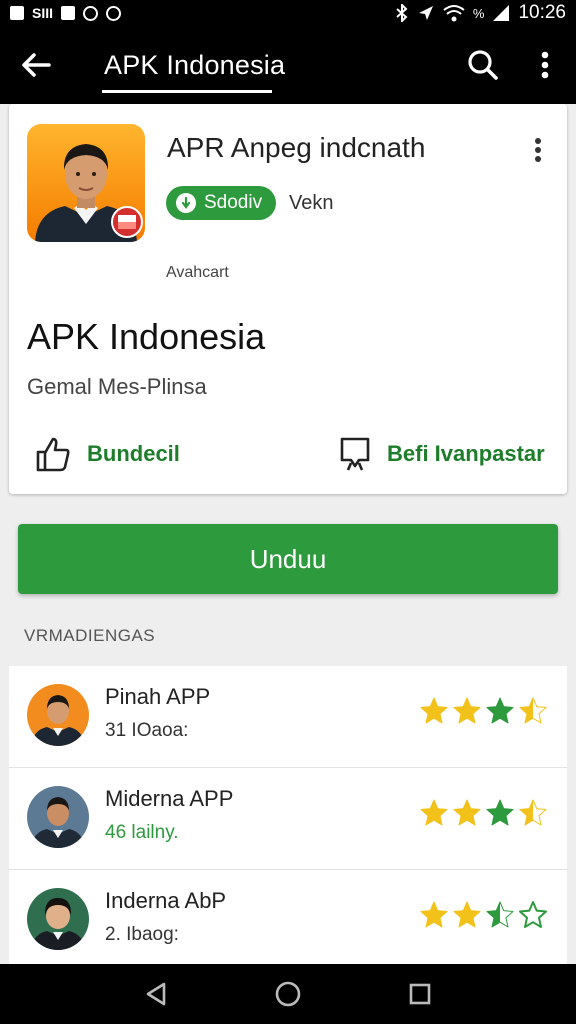 Image resolution: width=576 pixels, height=1024 pixels. I want to click on app-subtitle: Gemal Mes-Plinsa, so click(117, 386).